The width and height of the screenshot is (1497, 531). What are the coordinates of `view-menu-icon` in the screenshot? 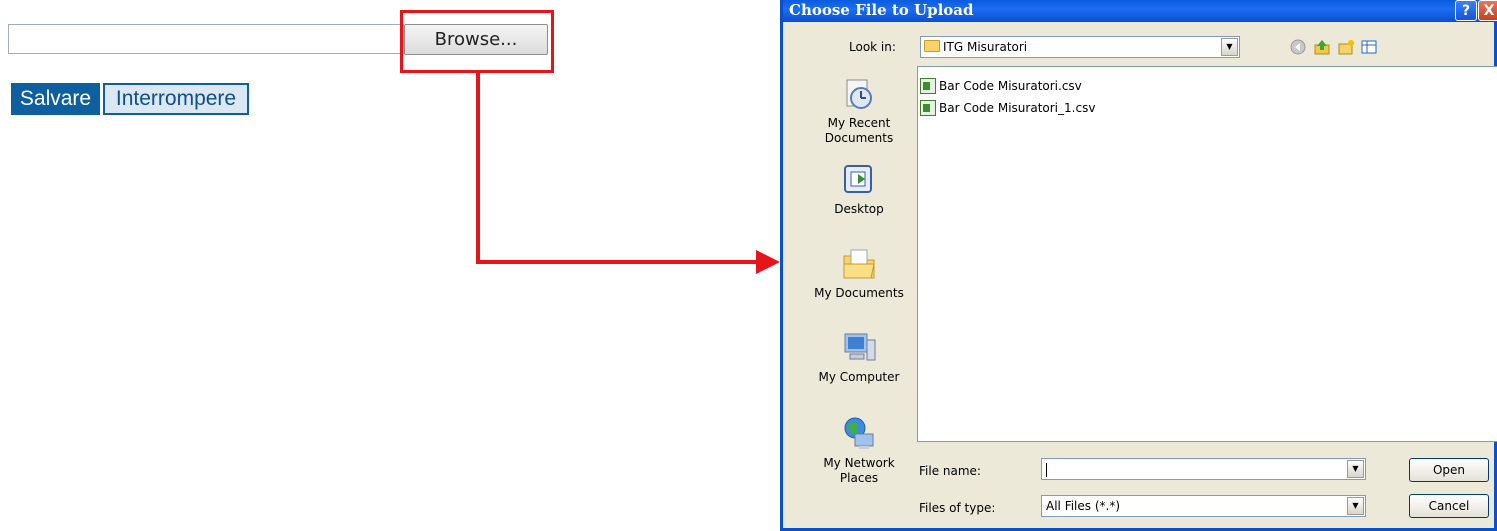 It's located at (1370, 47).